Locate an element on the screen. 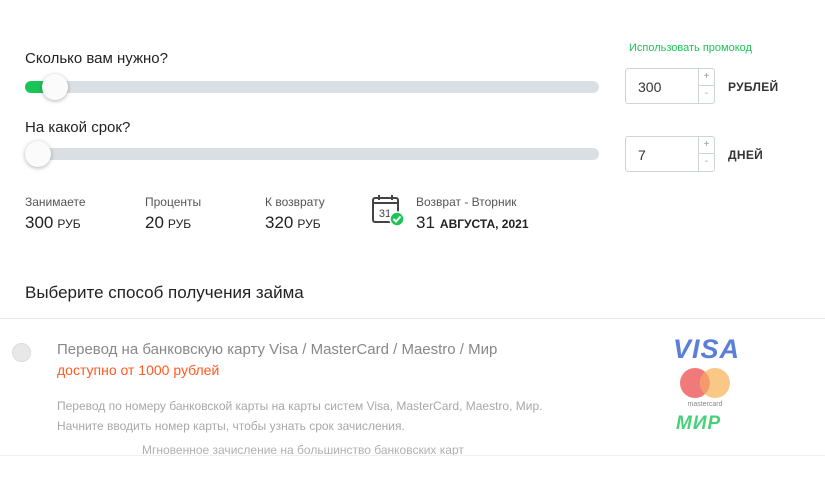 This screenshot has width=825, height=500. term-input: 7 is located at coordinates (642, 155).